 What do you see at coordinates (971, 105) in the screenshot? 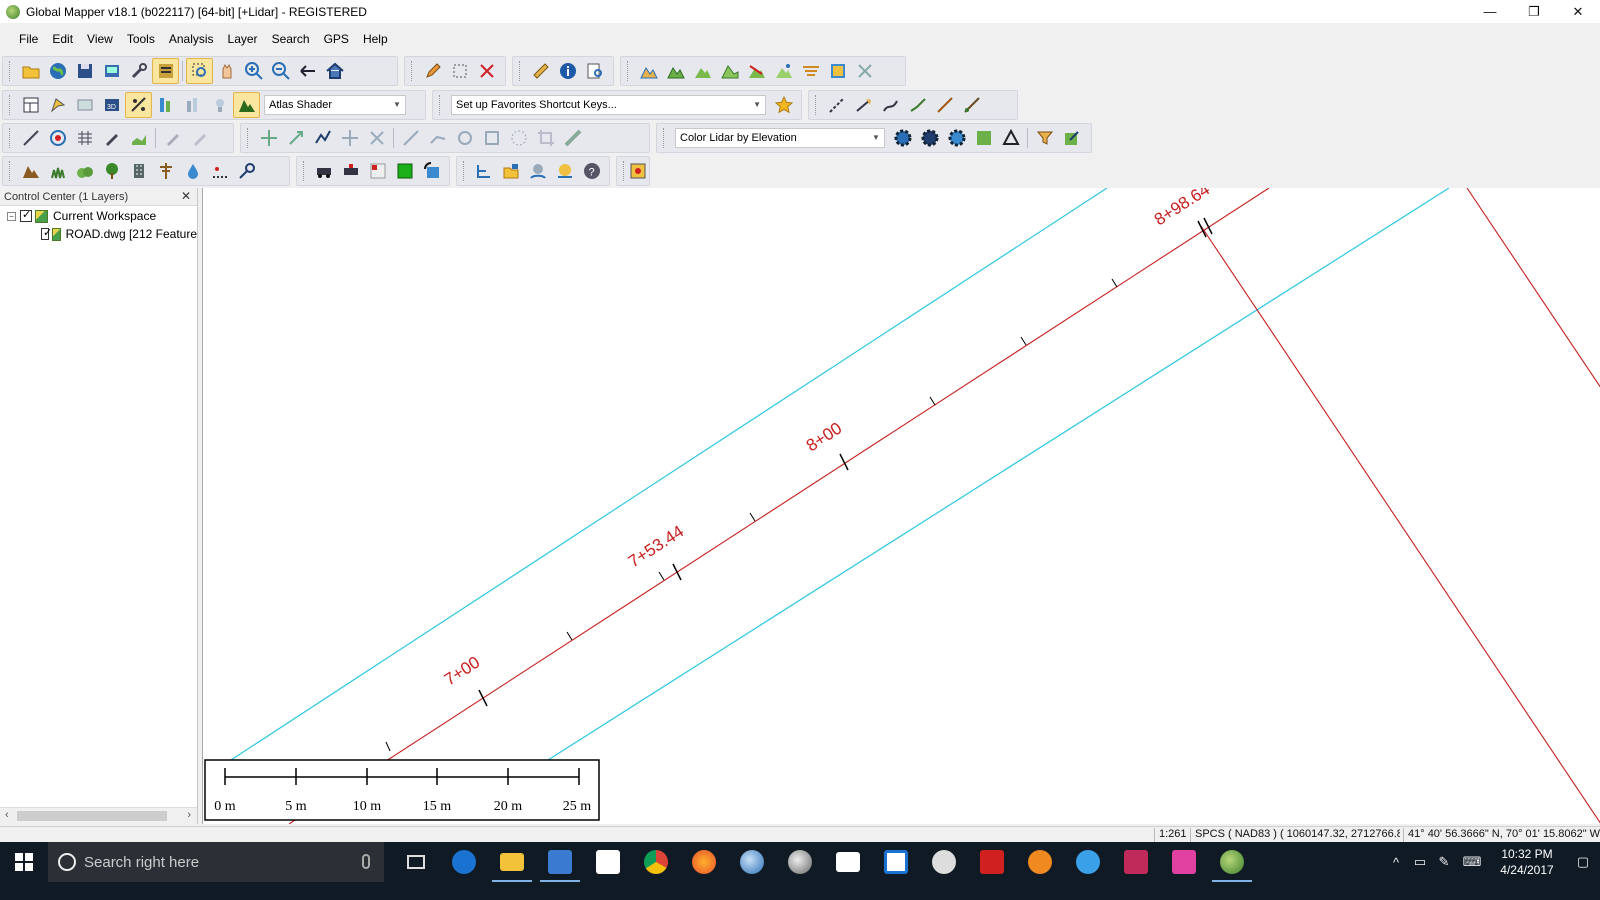
I see `brush-line-icon` at bounding box center [971, 105].